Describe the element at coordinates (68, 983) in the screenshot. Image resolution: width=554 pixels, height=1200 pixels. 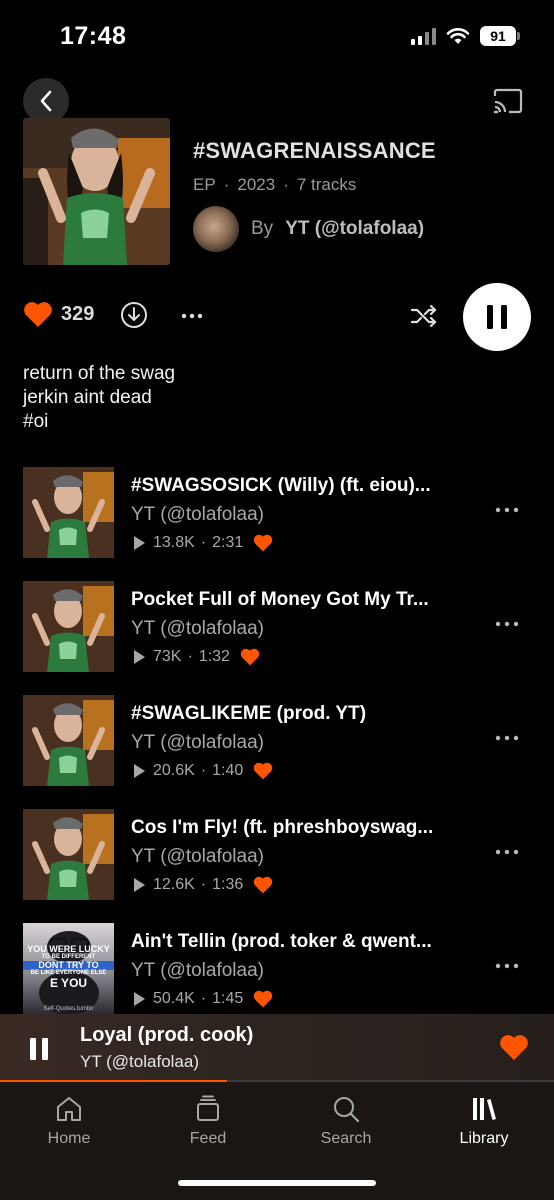
I see `artwork-text: E YOU` at that location.